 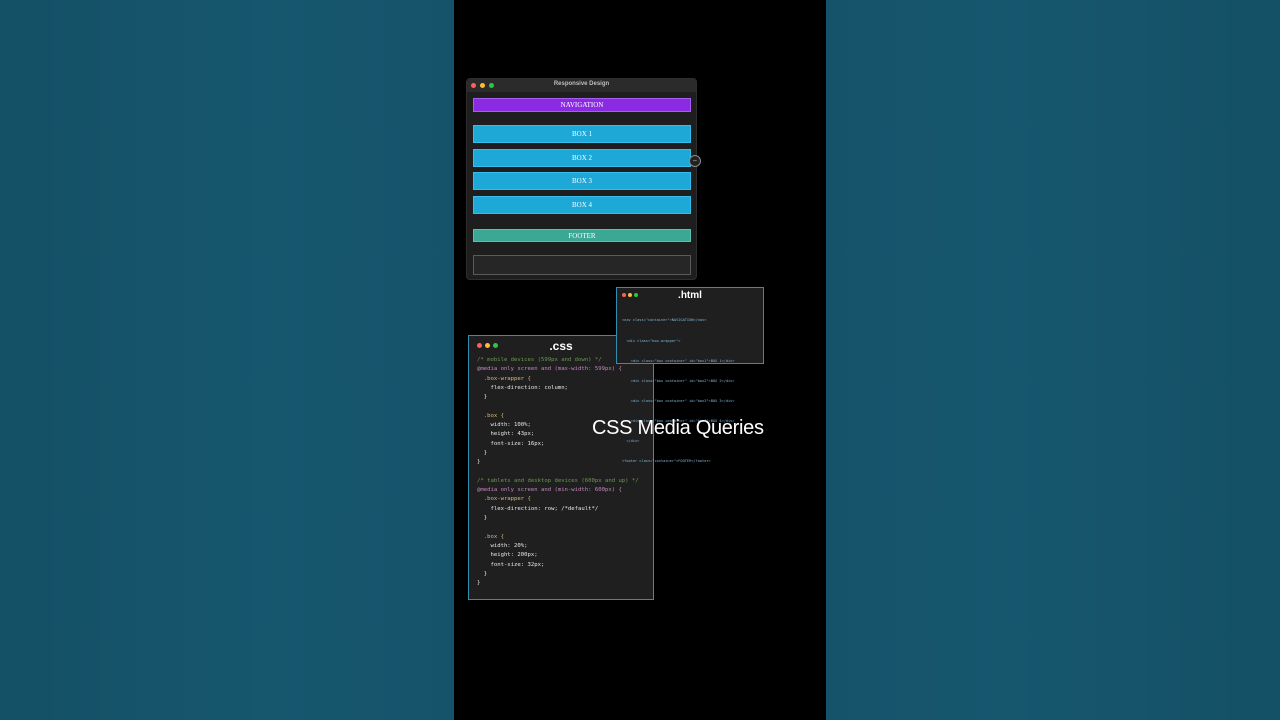 What do you see at coordinates (511, 443) in the screenshot?
I see `css-code-line: font-size: 16px;` at bounding box center [511, 443].